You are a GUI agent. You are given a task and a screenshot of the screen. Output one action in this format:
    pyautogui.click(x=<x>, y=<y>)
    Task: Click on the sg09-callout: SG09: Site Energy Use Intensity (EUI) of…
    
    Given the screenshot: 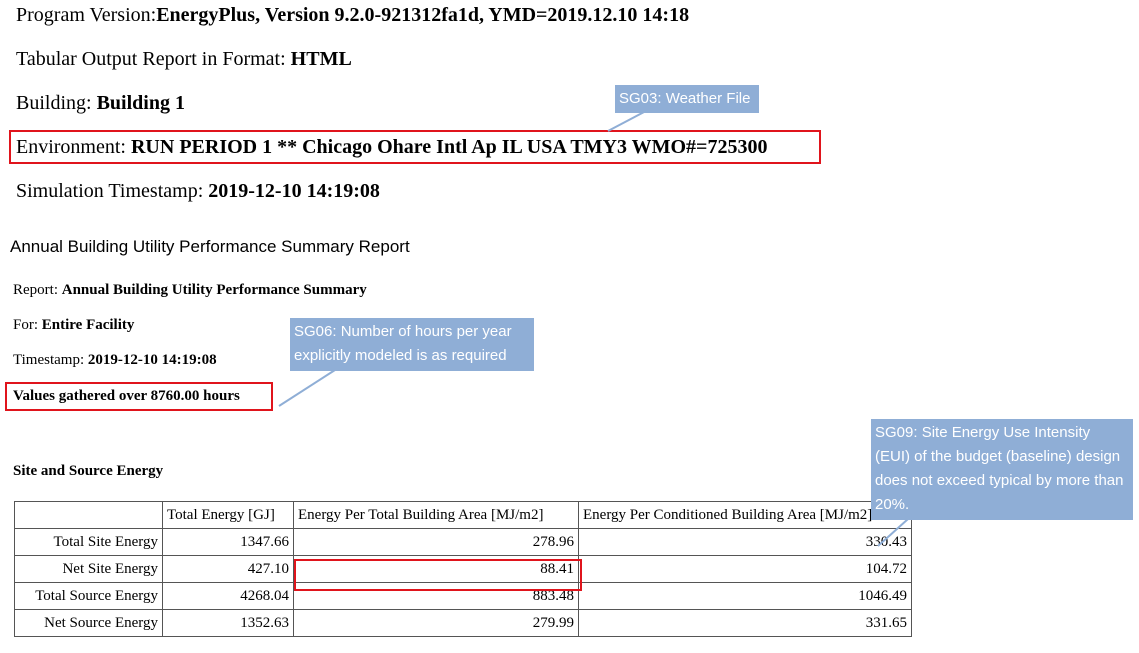 What is the action you would take?
    pyautogui.click(x=1002, y=469)
    